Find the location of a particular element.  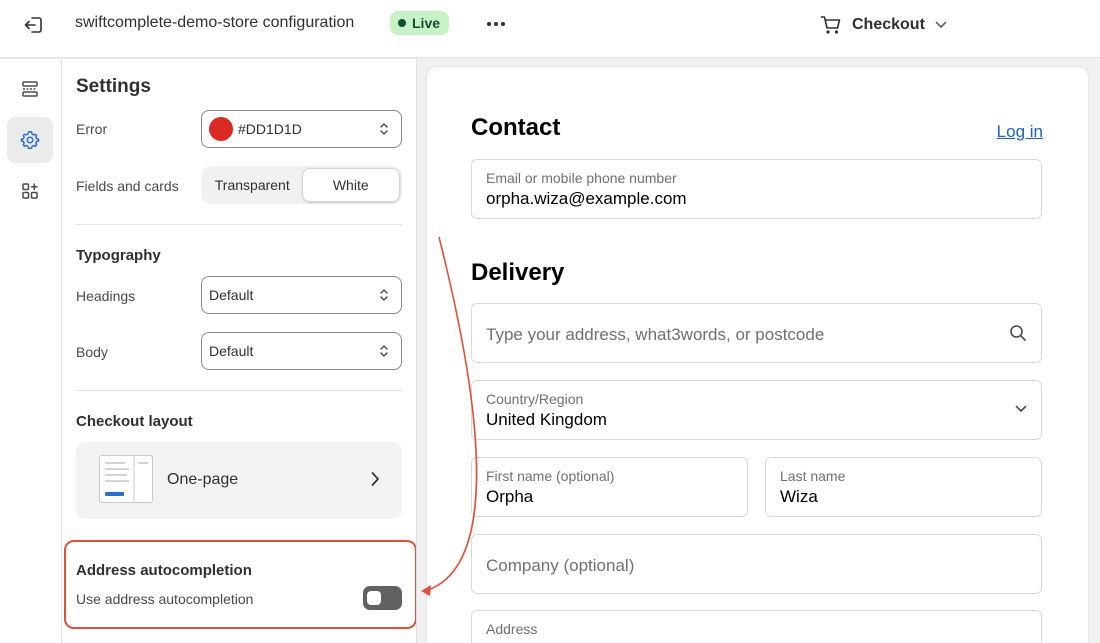

settings-gear-icon is located at coordinates (30, 140).